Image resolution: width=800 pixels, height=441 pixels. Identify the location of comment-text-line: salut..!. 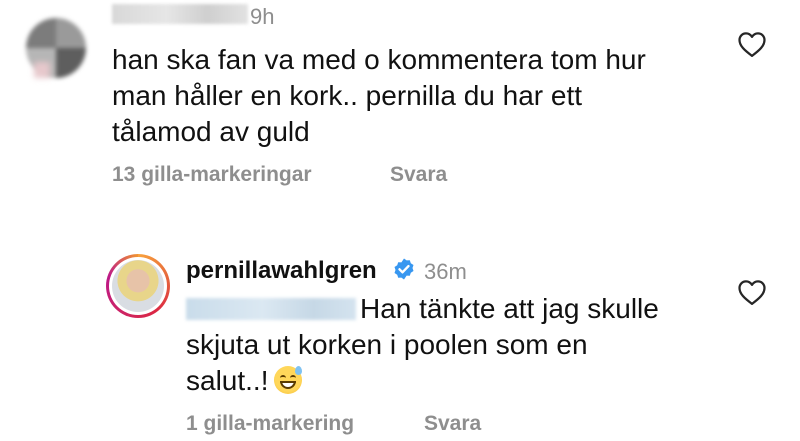
(422, 381).